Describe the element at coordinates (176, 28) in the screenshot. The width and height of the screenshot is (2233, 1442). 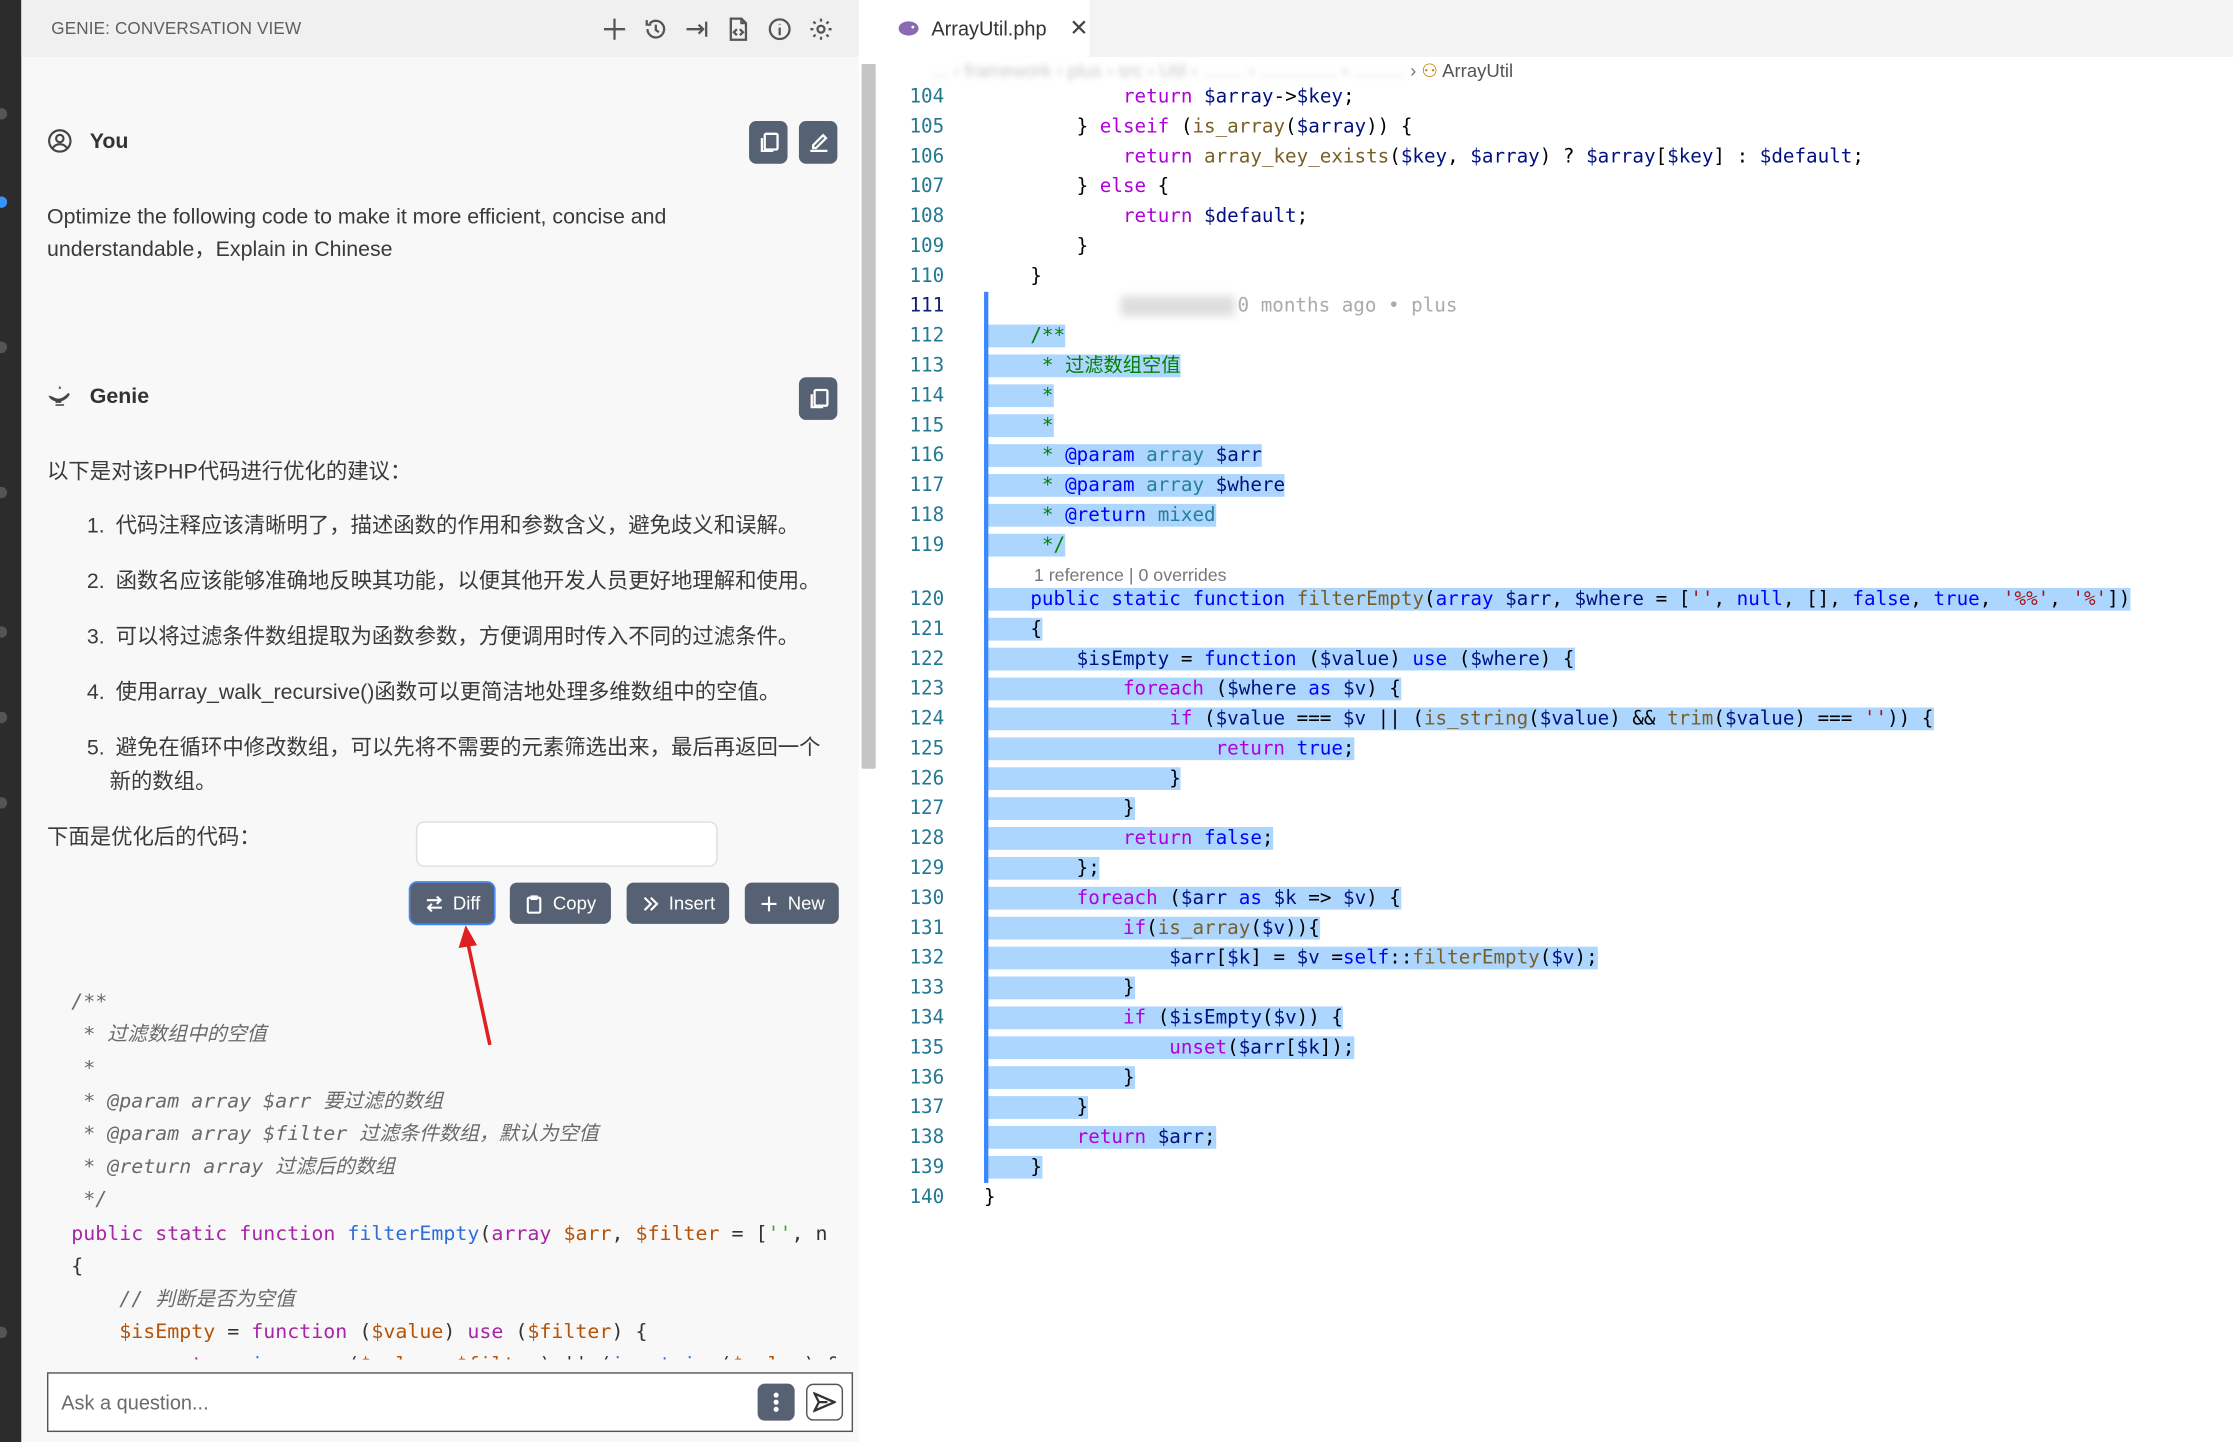
I see `panel-title: GENIE: CONVERSATION VIEW` at that location.